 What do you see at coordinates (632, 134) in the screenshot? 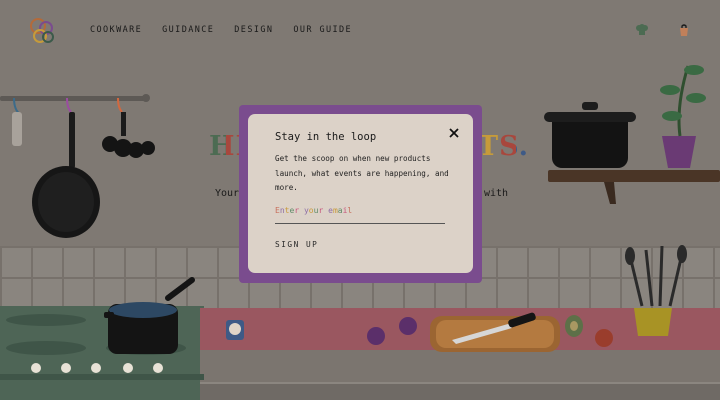
I see `shelf-illustration` at bounding box center [632, 134].